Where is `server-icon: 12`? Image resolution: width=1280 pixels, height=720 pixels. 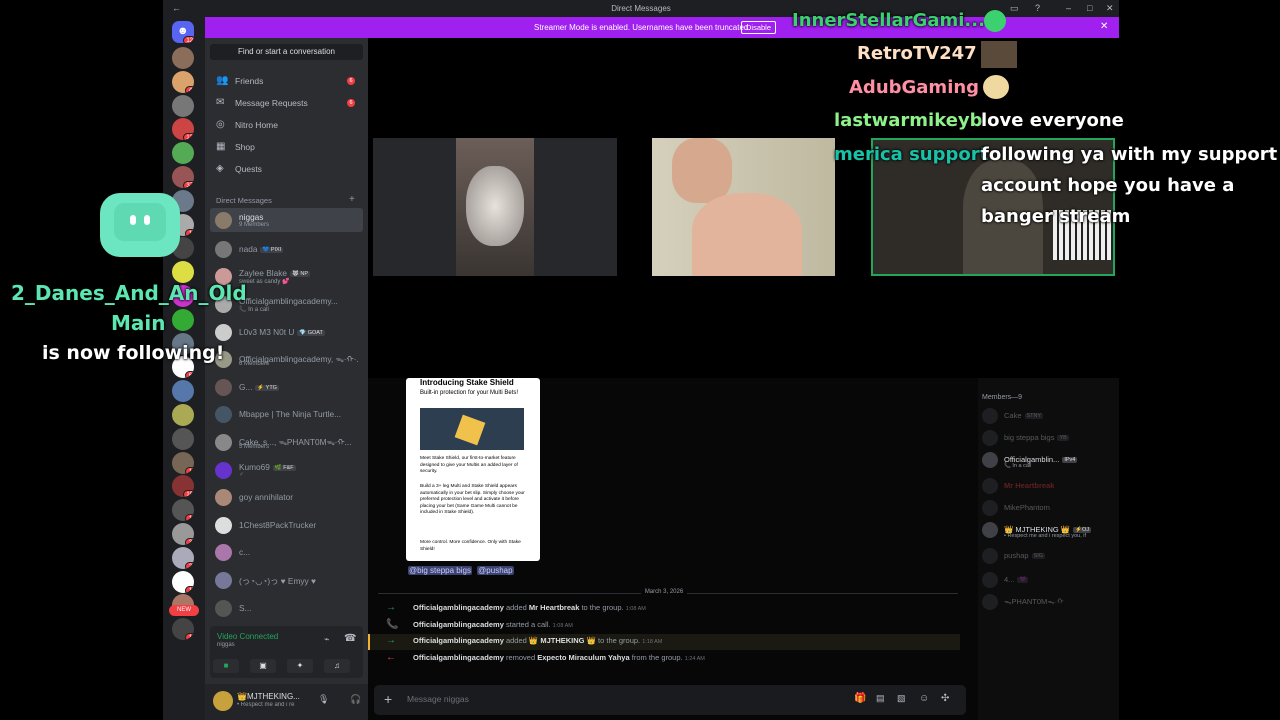 server-icon: 12 is located at coordinates (183, 129).